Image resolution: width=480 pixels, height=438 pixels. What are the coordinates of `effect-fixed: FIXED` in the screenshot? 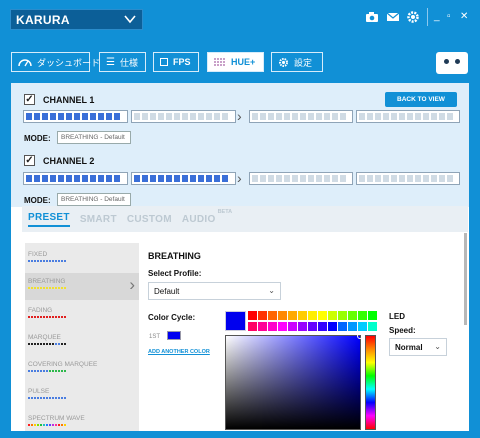 It's located at (82, 262).